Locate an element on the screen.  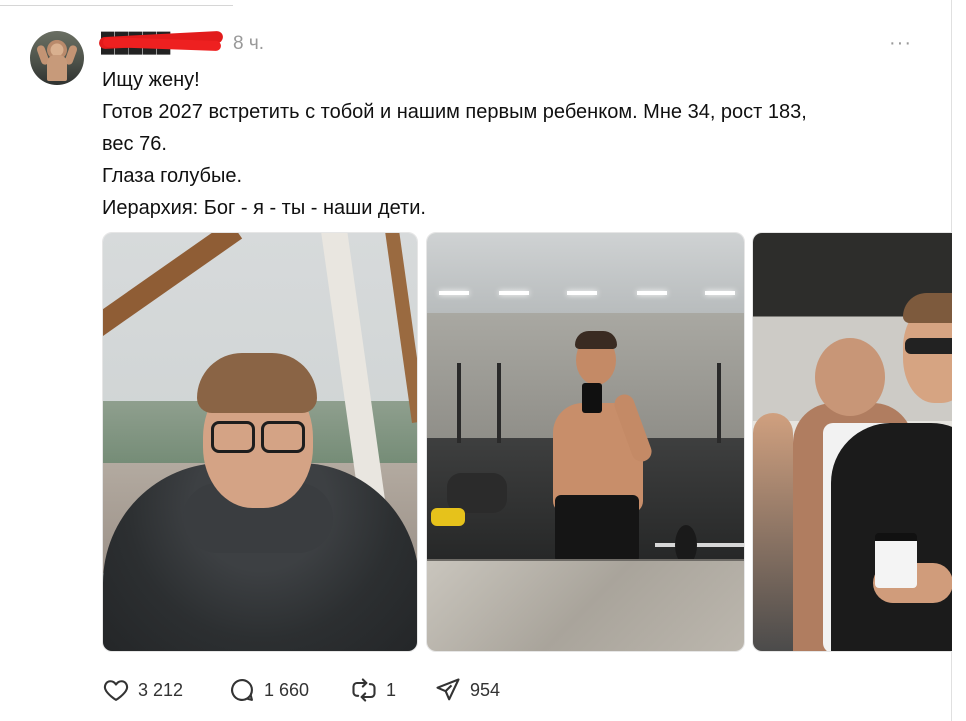
post-line: Иерархия: Бог - я - ты - наши дети. is located at coordinates (264, 208).